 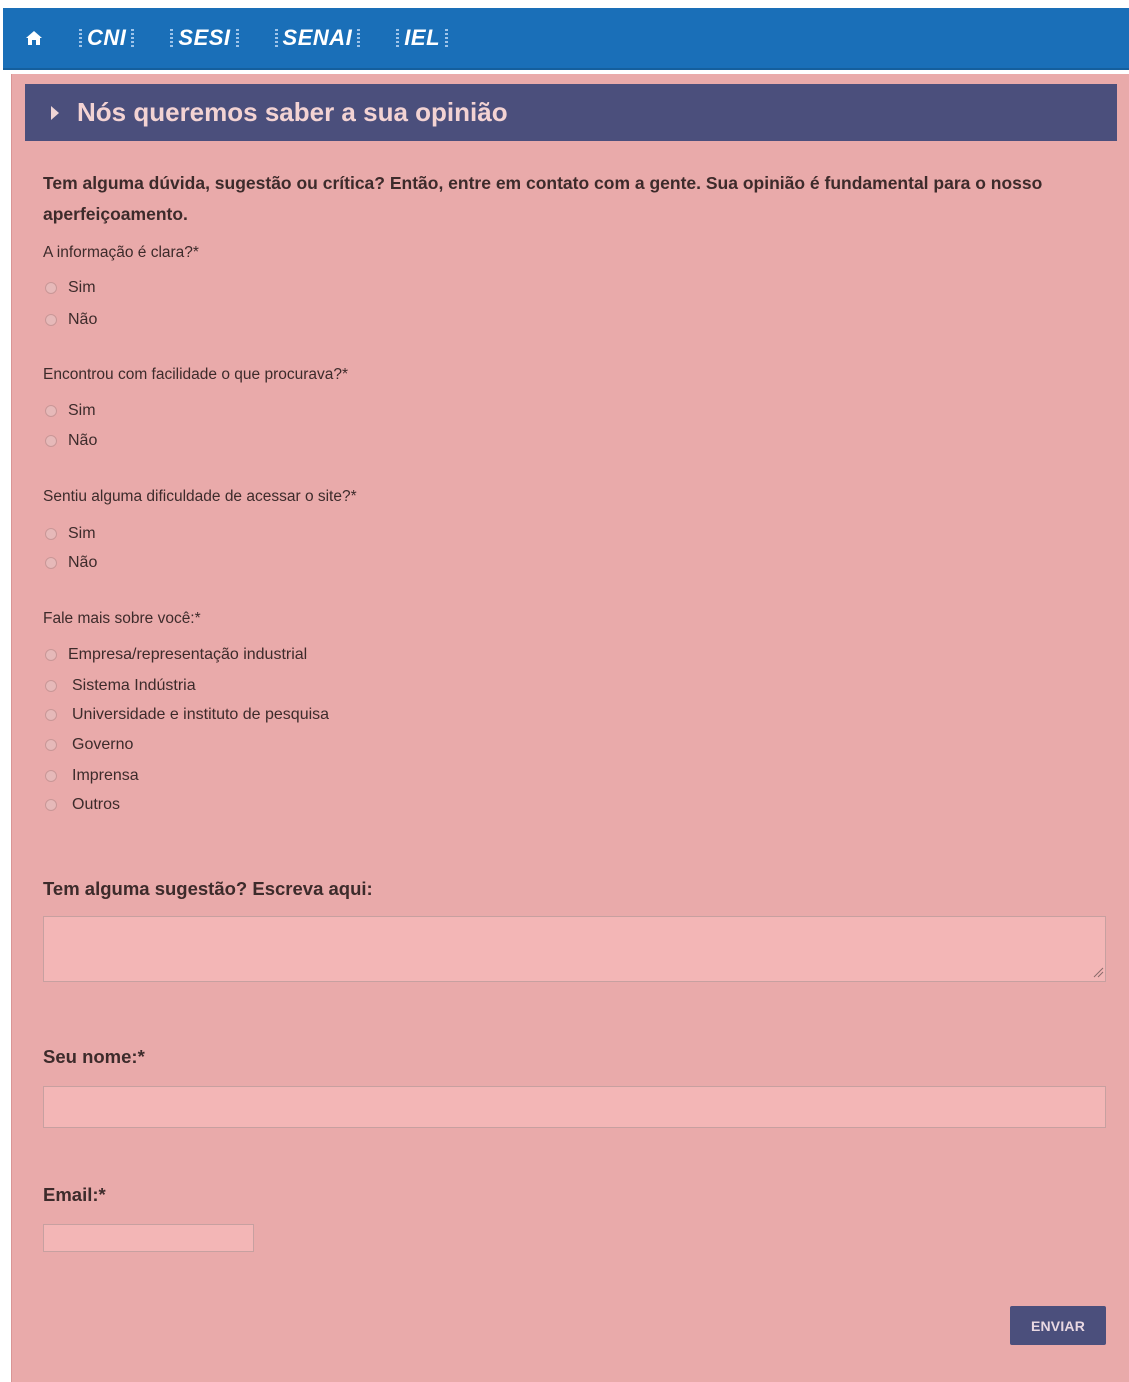 What do you see at coordinates (1058, 1325) in the screenshot?
I see `submit-button: ENVIAR` at bounding box center [1058, 1325].